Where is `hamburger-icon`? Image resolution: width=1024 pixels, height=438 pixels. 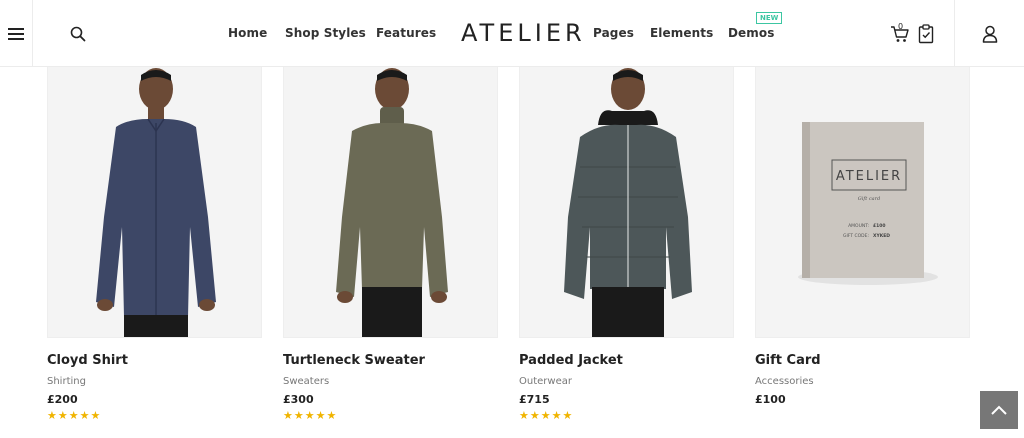 hamburger-icon is located at coordinates (16, 34).